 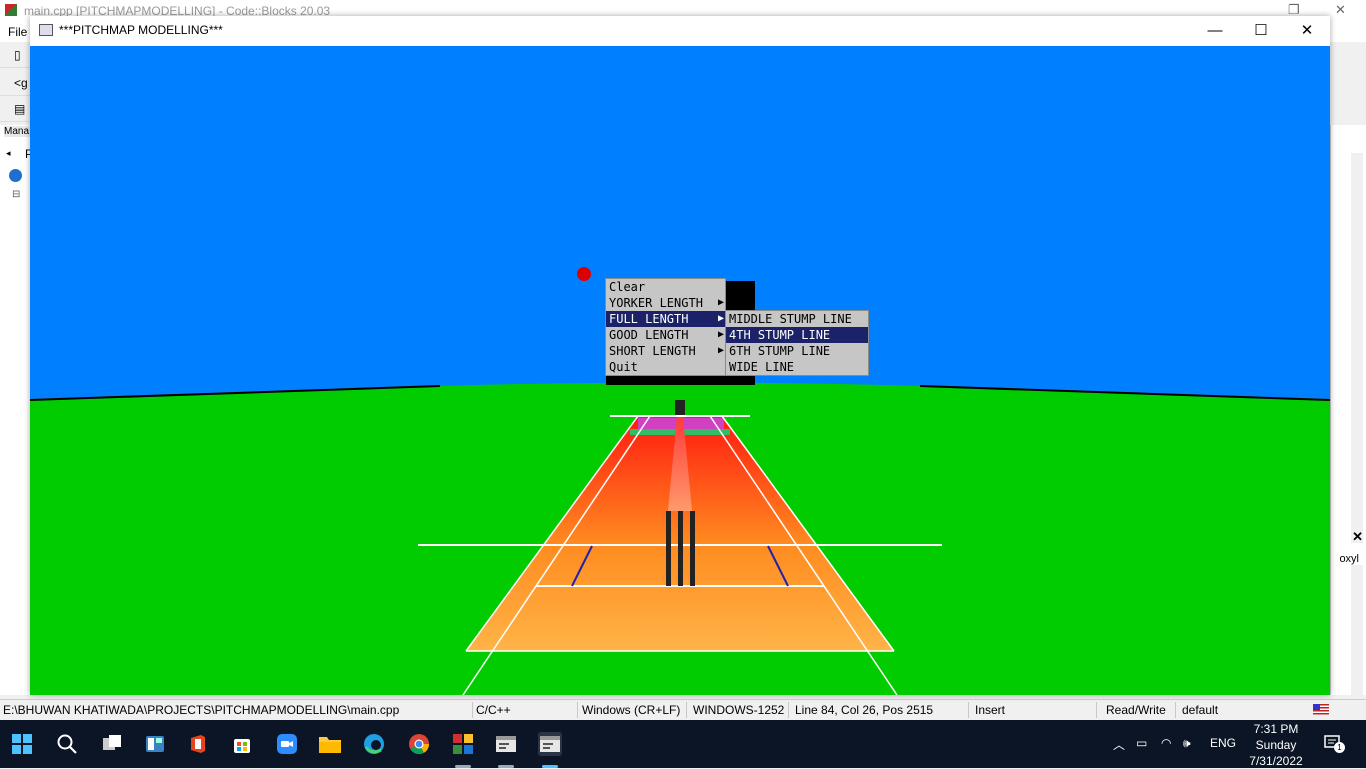 I want to click on stump-right, so click(x=692, y=548).